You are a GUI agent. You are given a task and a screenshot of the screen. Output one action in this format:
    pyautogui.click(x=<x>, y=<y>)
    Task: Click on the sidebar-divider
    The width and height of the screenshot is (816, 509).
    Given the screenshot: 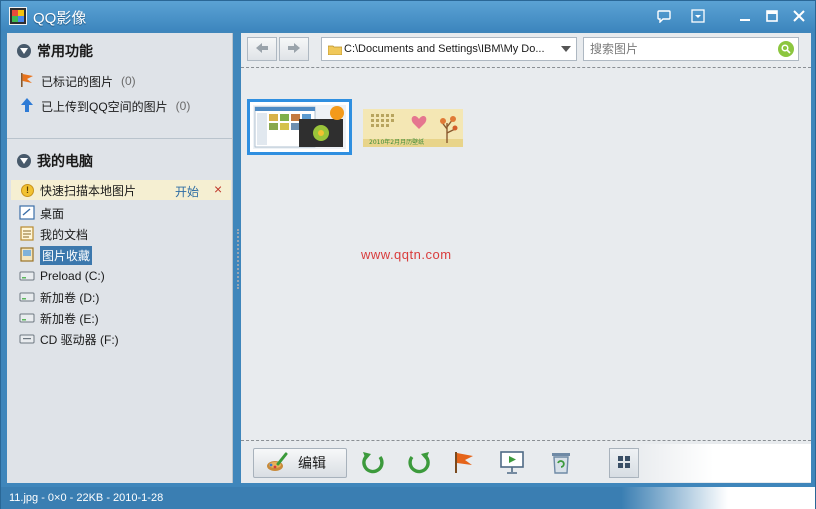 What is the action you would take?
    pyautogui.click(x=120, y=138)
    